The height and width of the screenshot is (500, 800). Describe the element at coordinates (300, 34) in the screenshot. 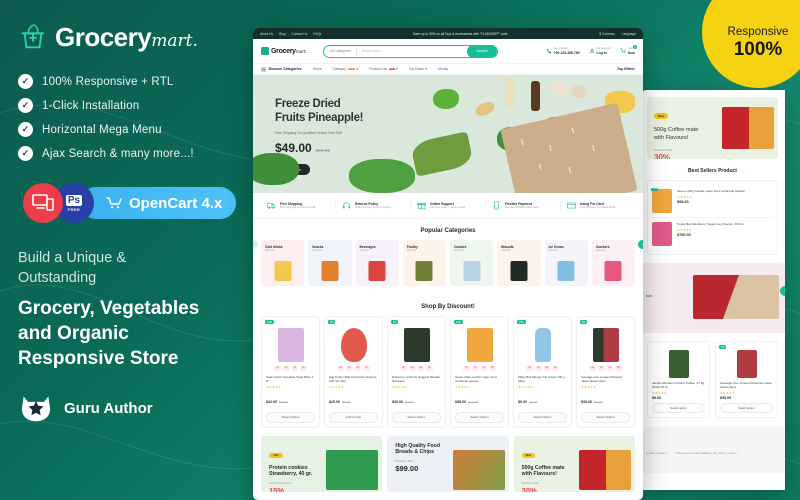

I see `topbar-link-contact: Contact Us` at that location.